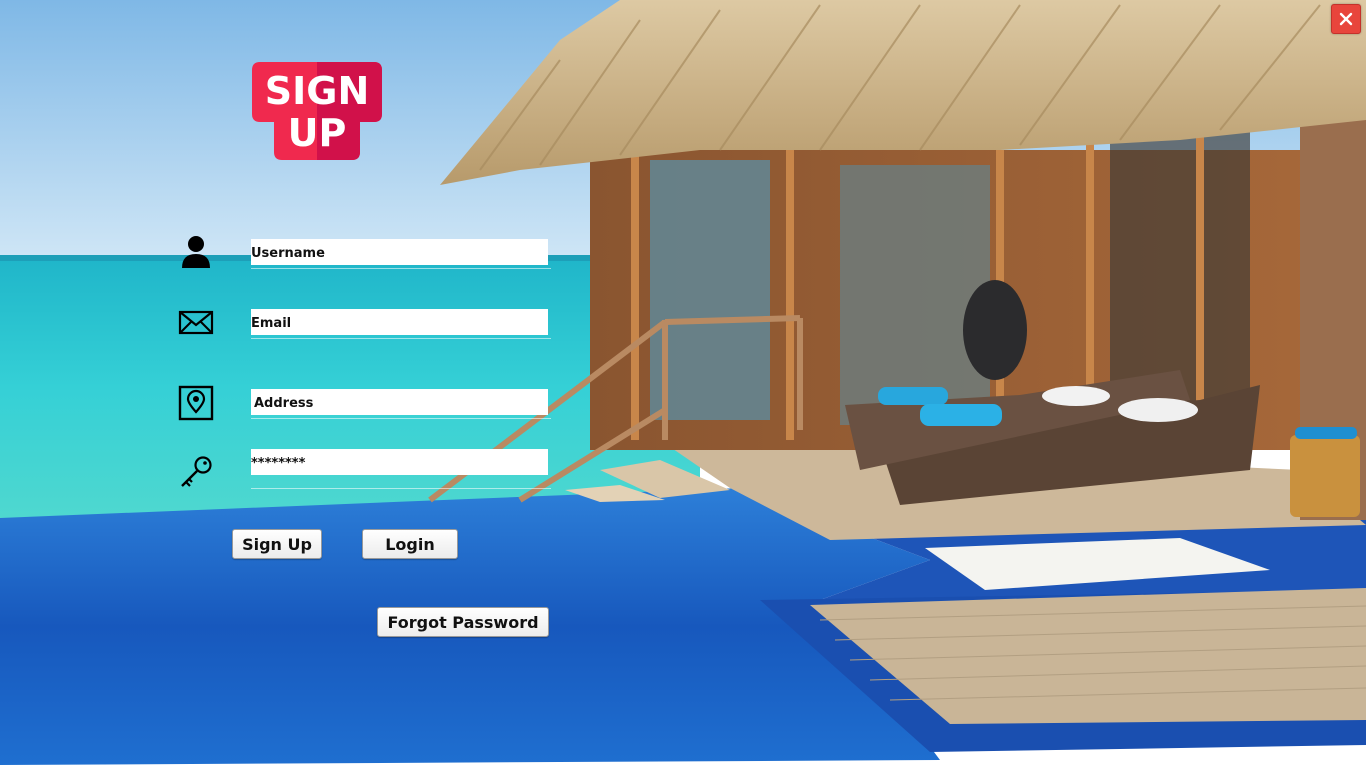 This screenshot has height=765, width=1366. Describe the element at coordinates (399, 402) in the screenshot. I see `address-input` at that location.